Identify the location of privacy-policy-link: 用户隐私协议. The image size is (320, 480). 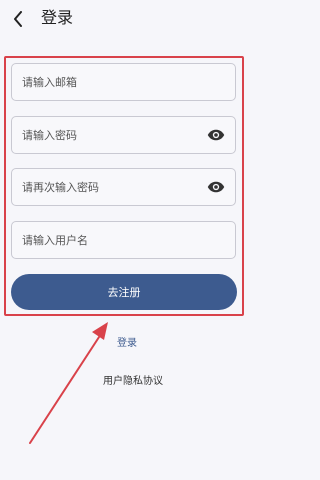
(127, 379).